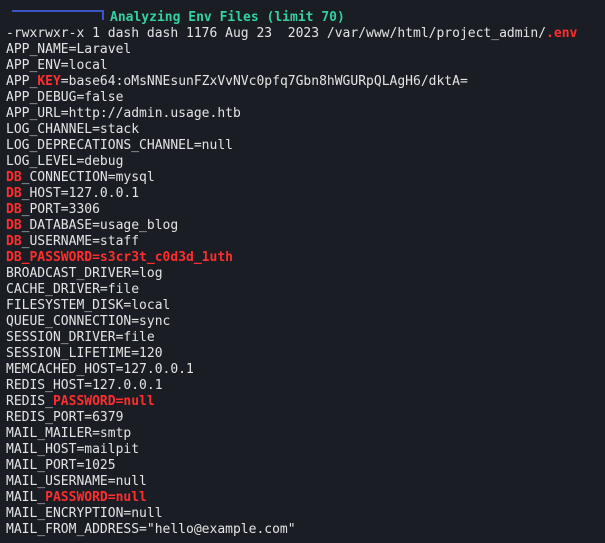  Describe the element at coordinates (305, 274) in the screenshot. I see `env-line: BROADCAST_DRIVER=log` at that location.